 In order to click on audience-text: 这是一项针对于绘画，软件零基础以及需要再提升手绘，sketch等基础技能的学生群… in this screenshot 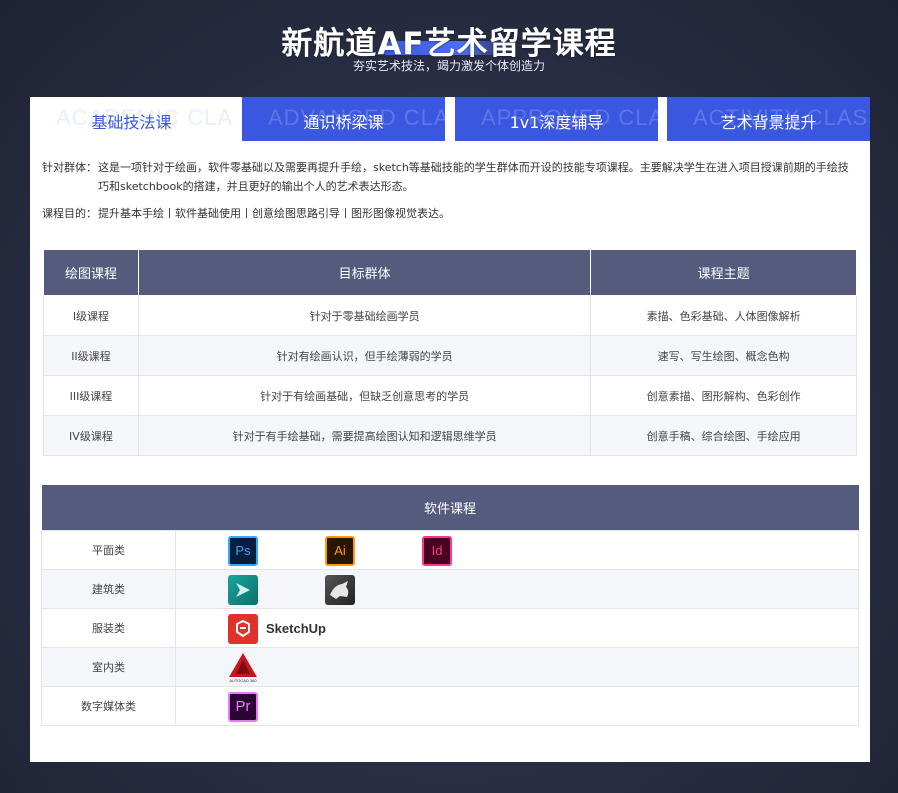, I will do `click(473, 177)`.